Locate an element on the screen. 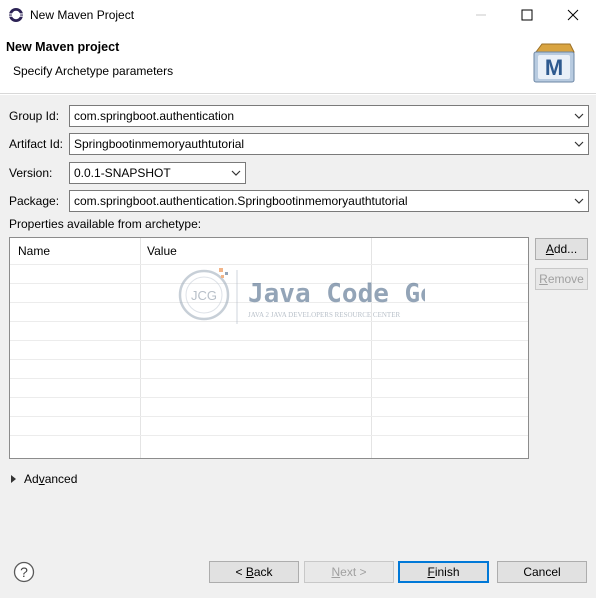 This screenshot has width=596, height=598. group-id-combo: com.springboot.authentication is located at coordinates (329, 116).